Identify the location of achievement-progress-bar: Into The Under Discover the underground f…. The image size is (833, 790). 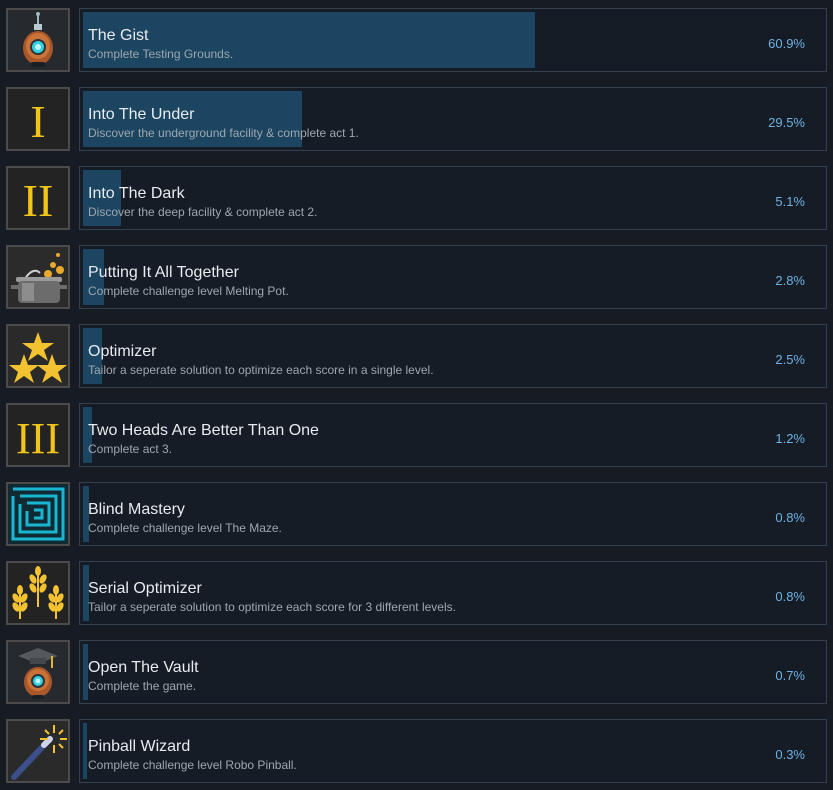
(453, 119).